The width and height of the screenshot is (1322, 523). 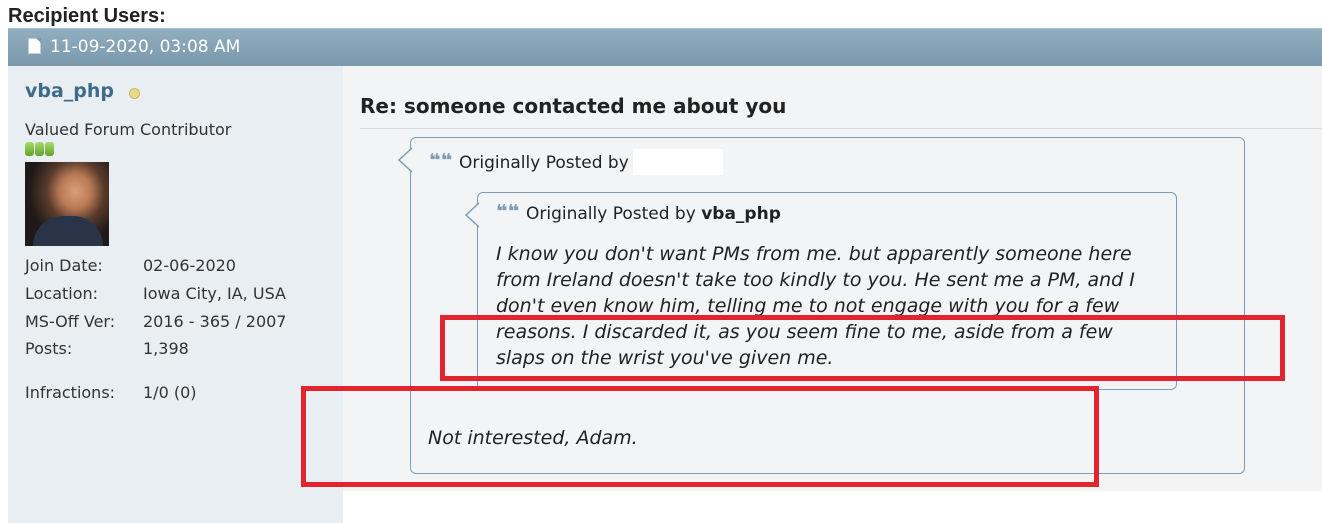 I want to click on recipient-users-heading: Recipient Users:, so click(x=87, y=16).